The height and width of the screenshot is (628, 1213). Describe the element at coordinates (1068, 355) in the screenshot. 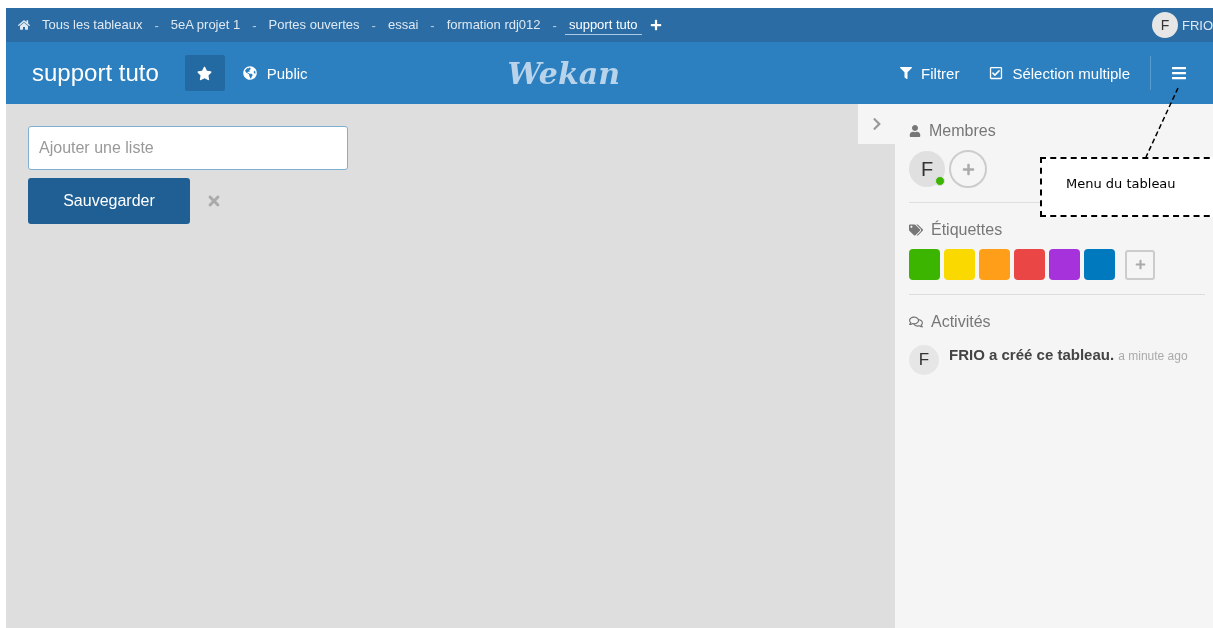

I see `activity-text: FRIO a créé ce tableau. a minute ago` at that location.